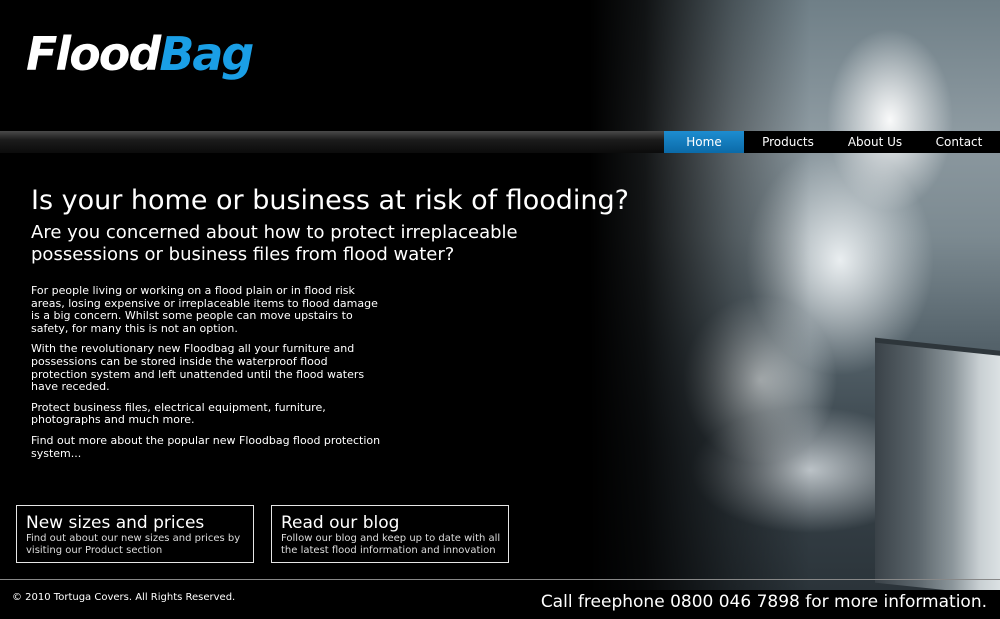 The width and height of the screenshot is (1000, 619). I want to click on footer-divider, so click(500, 579).